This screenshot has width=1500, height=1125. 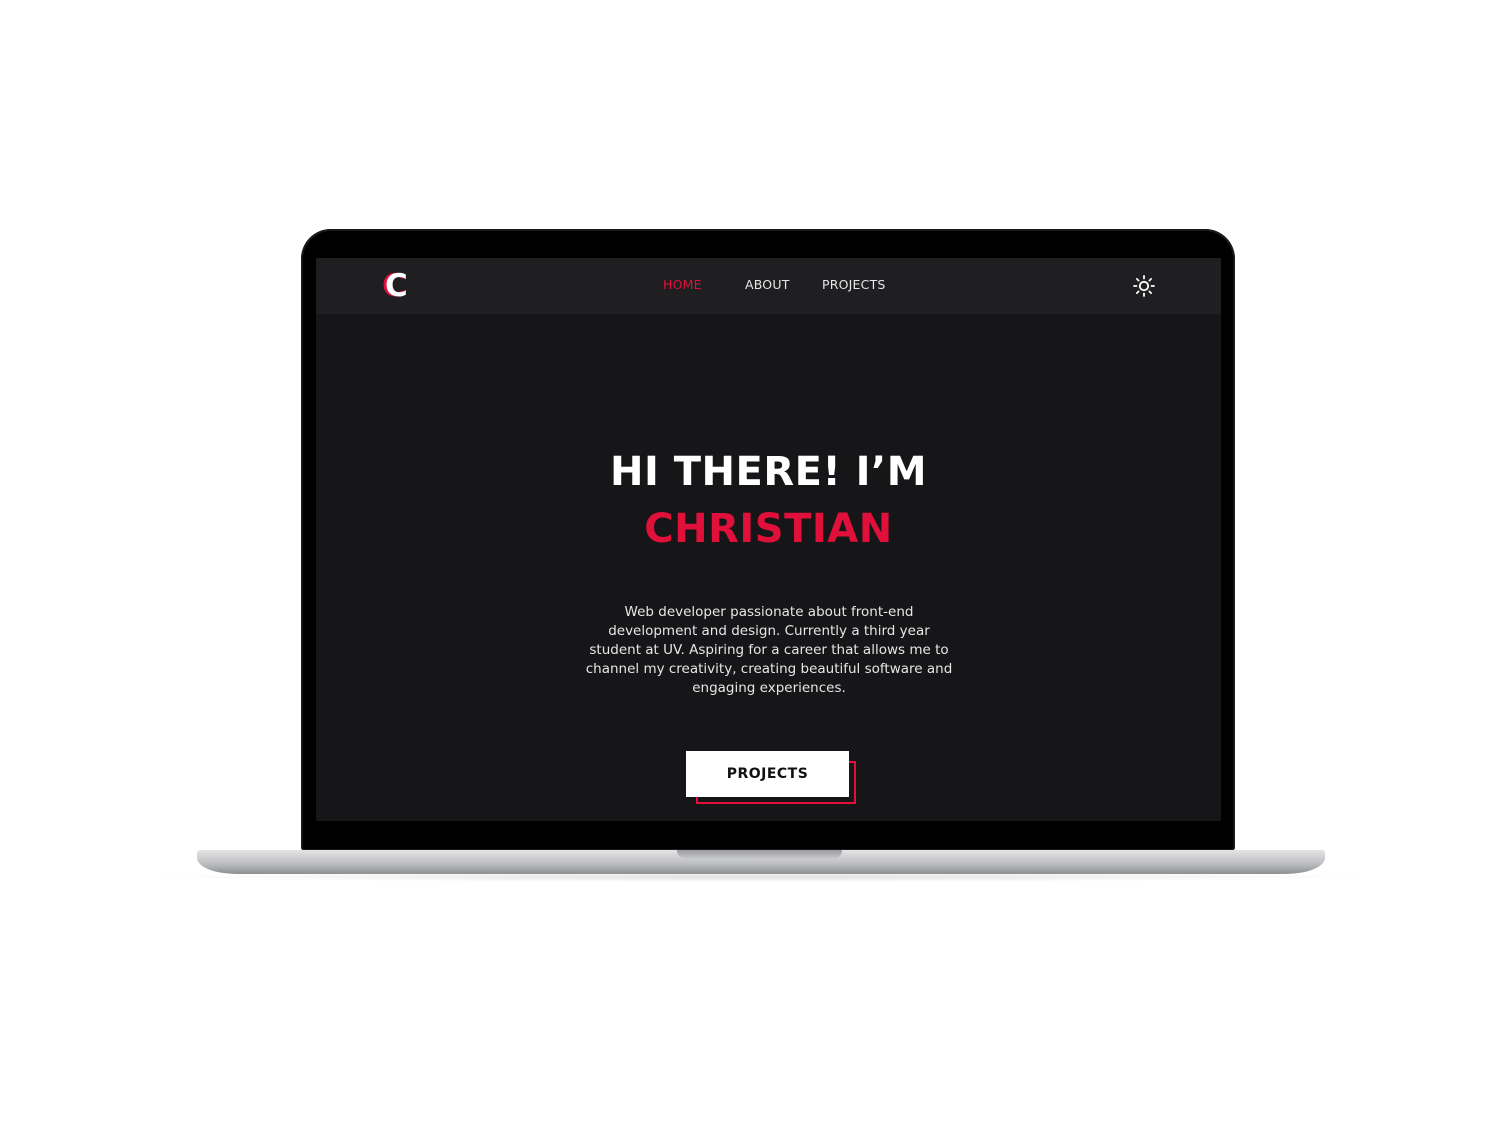 I want to click on navbar: C C HOME ABOUT PROJECTS, so click(x=768, y=286).